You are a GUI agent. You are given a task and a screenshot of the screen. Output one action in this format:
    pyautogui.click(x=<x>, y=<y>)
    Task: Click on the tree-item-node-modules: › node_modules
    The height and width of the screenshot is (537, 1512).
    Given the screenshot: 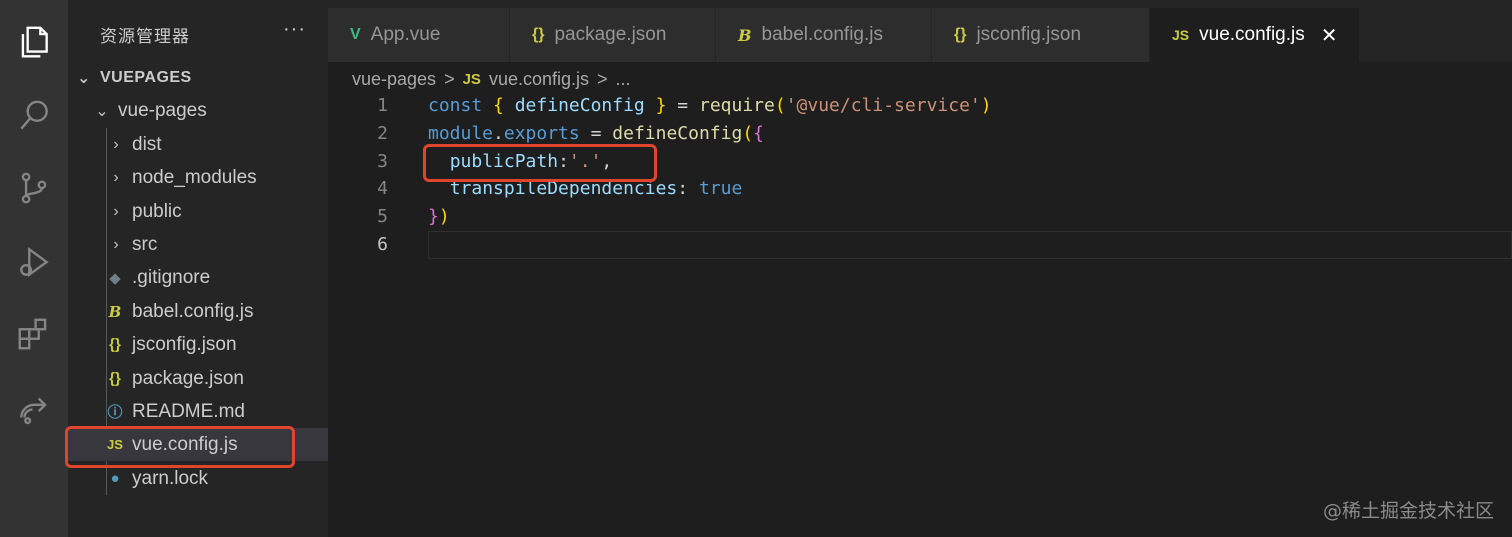 What is the action you would take?
    pyautogui.click(x=198, y=177)
    